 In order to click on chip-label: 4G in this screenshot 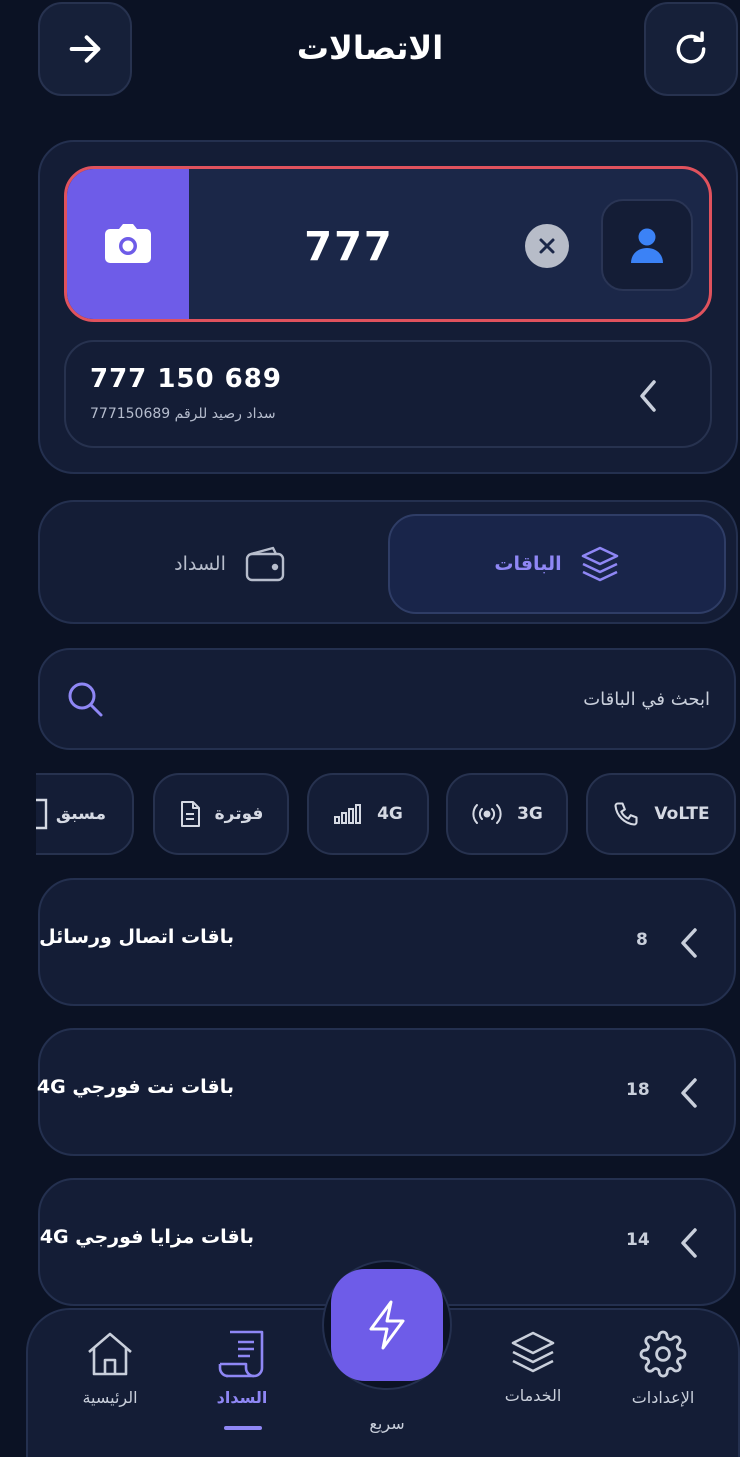, I will do `click(390, 814)`.